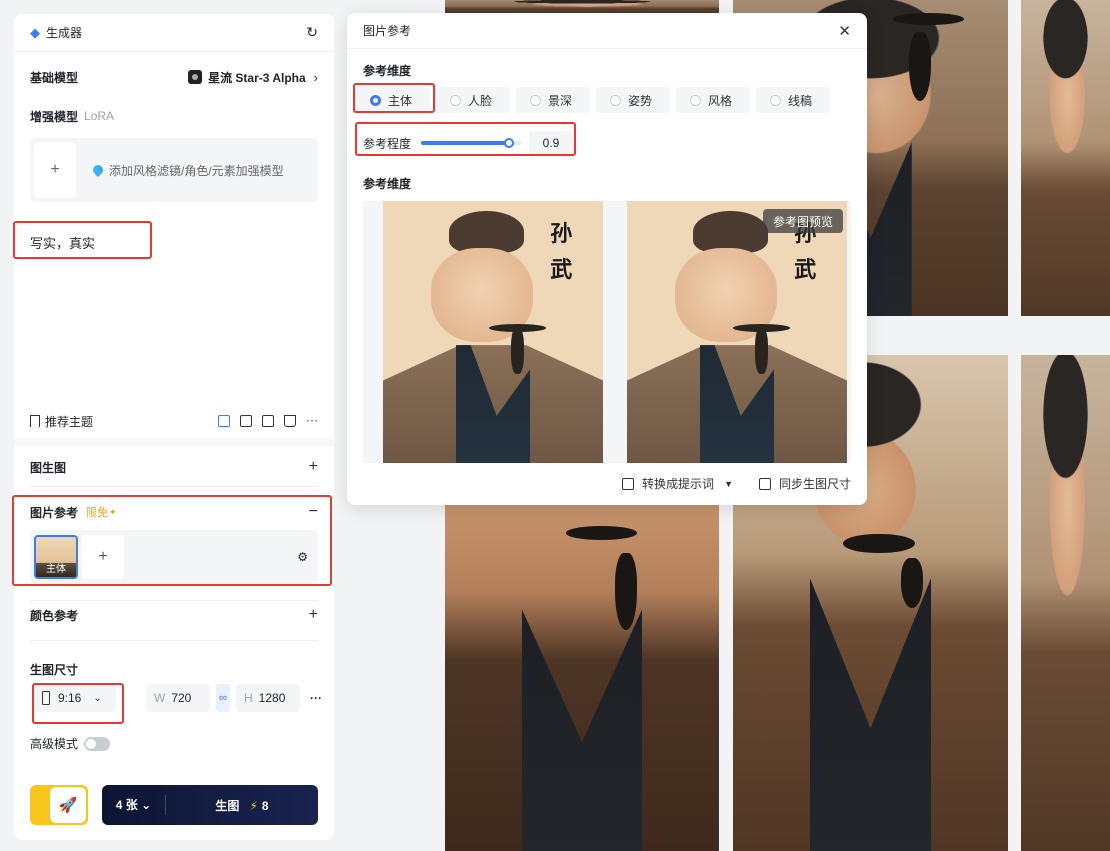 The height and width of the screenshot is (851, 1110). What do you see at coordinates (174, 512) in the screenshot?
I see `img-ref-row: 图片参考 限免 ✦ −` at bounding box center [174, 512].